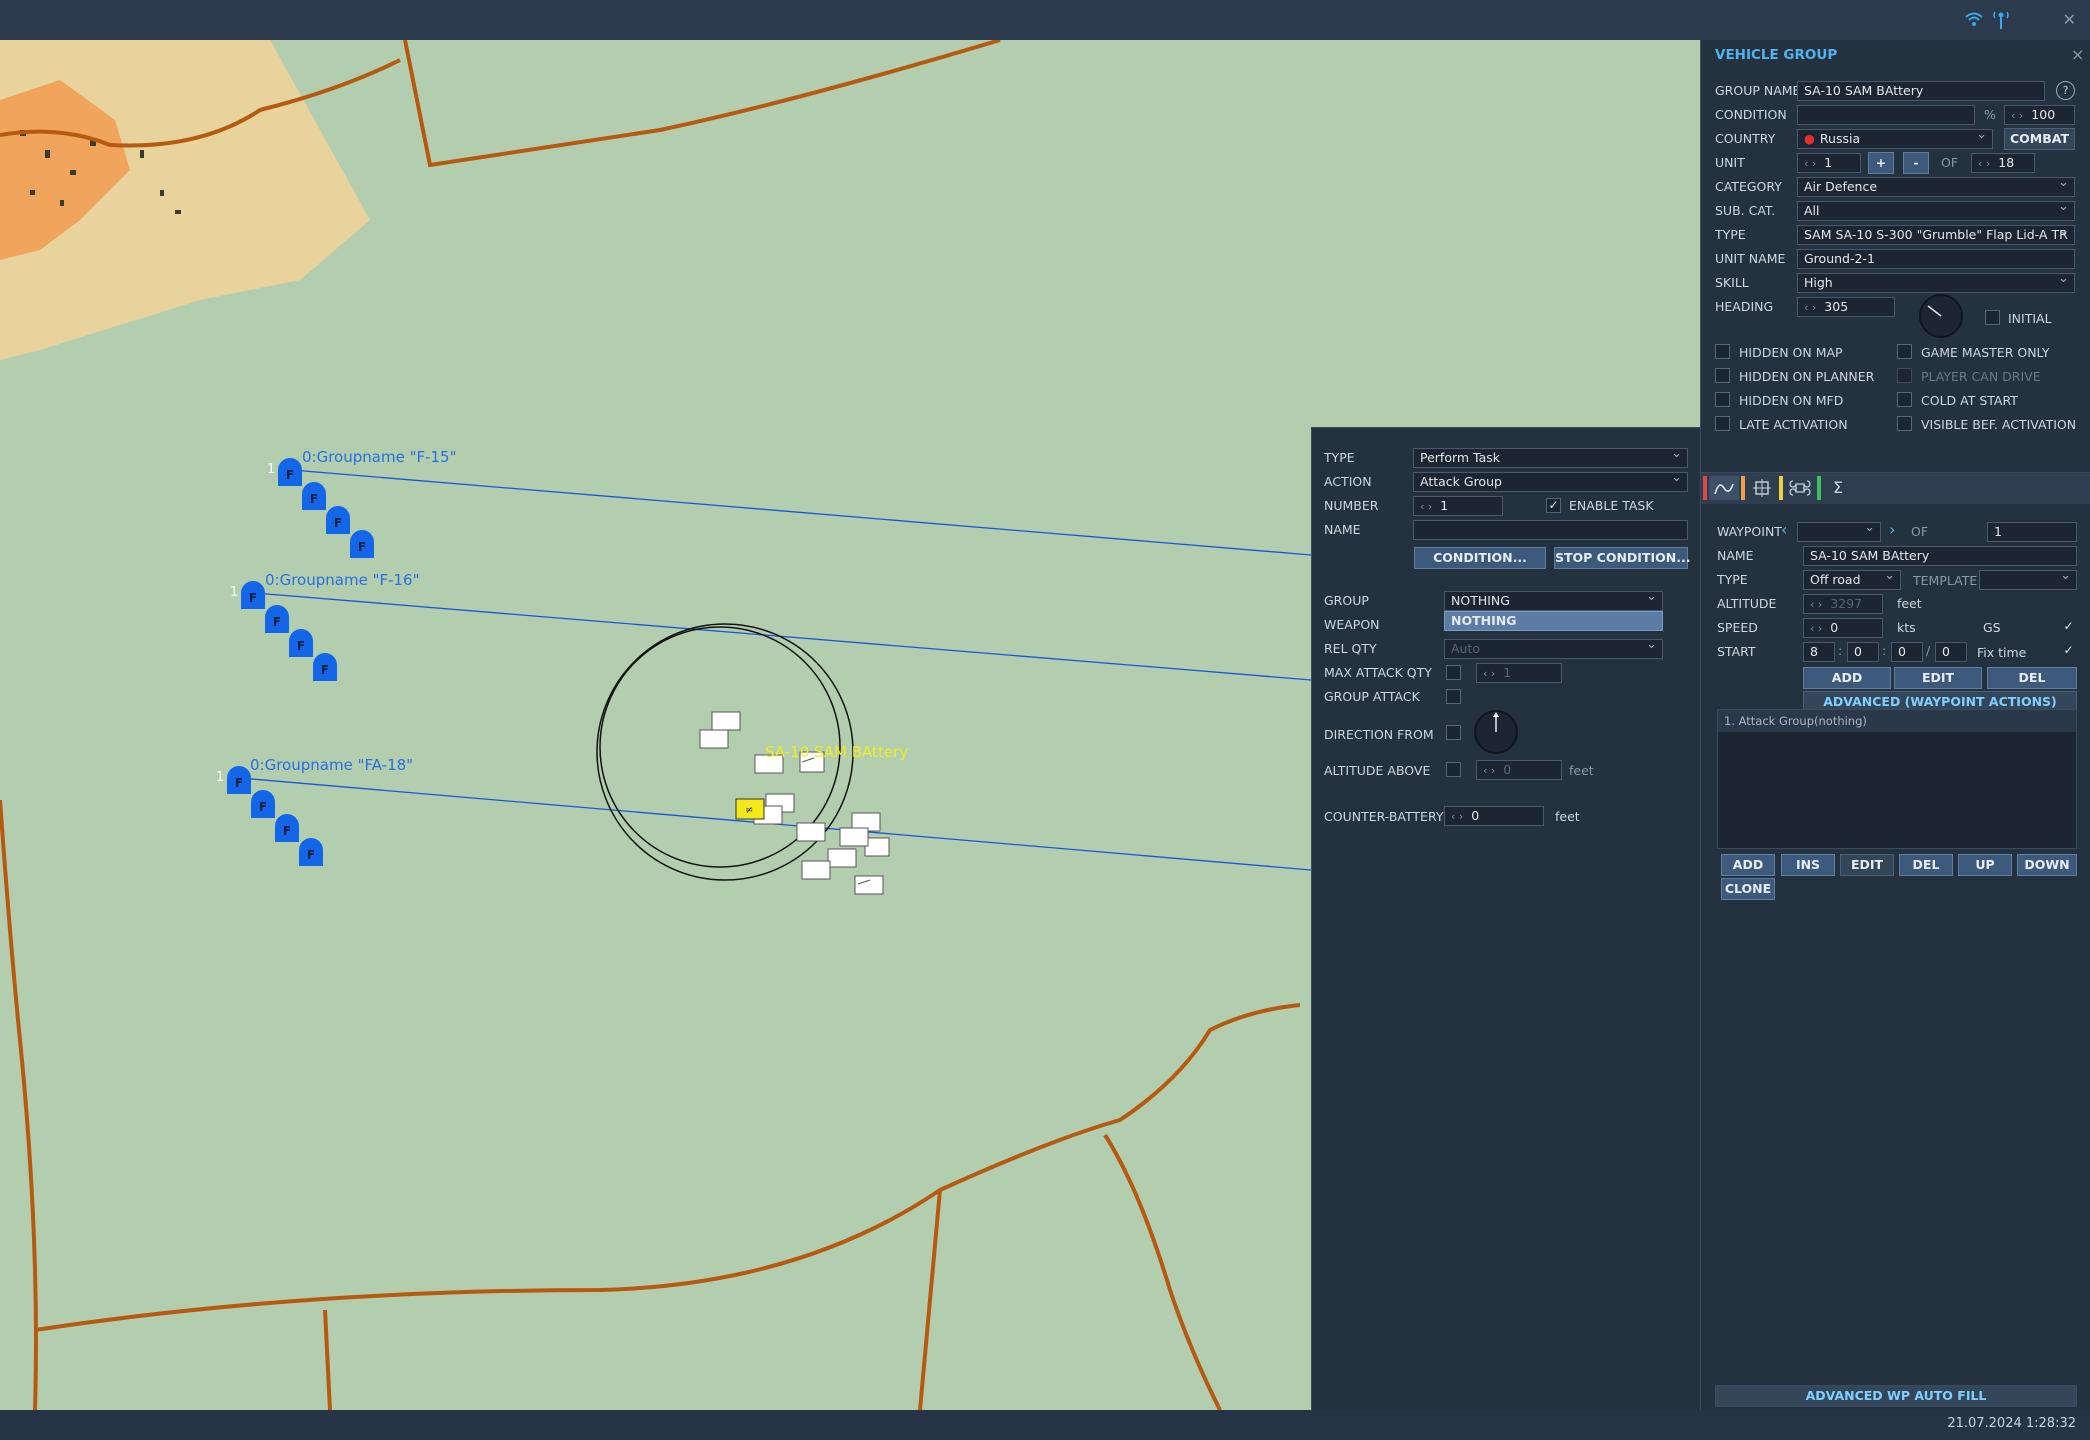 The height and width of the screenshot is (1440, 2090). Describe the element at coordinates (1936, 187) in the screenshot. I see `category-select: Air Defence` at that location.